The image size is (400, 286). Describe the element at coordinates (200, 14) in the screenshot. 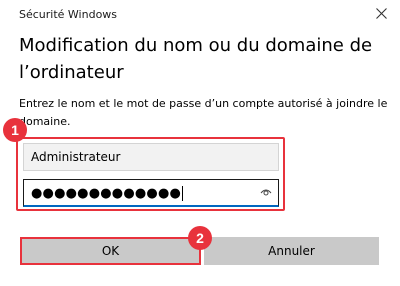

I see `title-bar: Sécurité Windows` at that location.